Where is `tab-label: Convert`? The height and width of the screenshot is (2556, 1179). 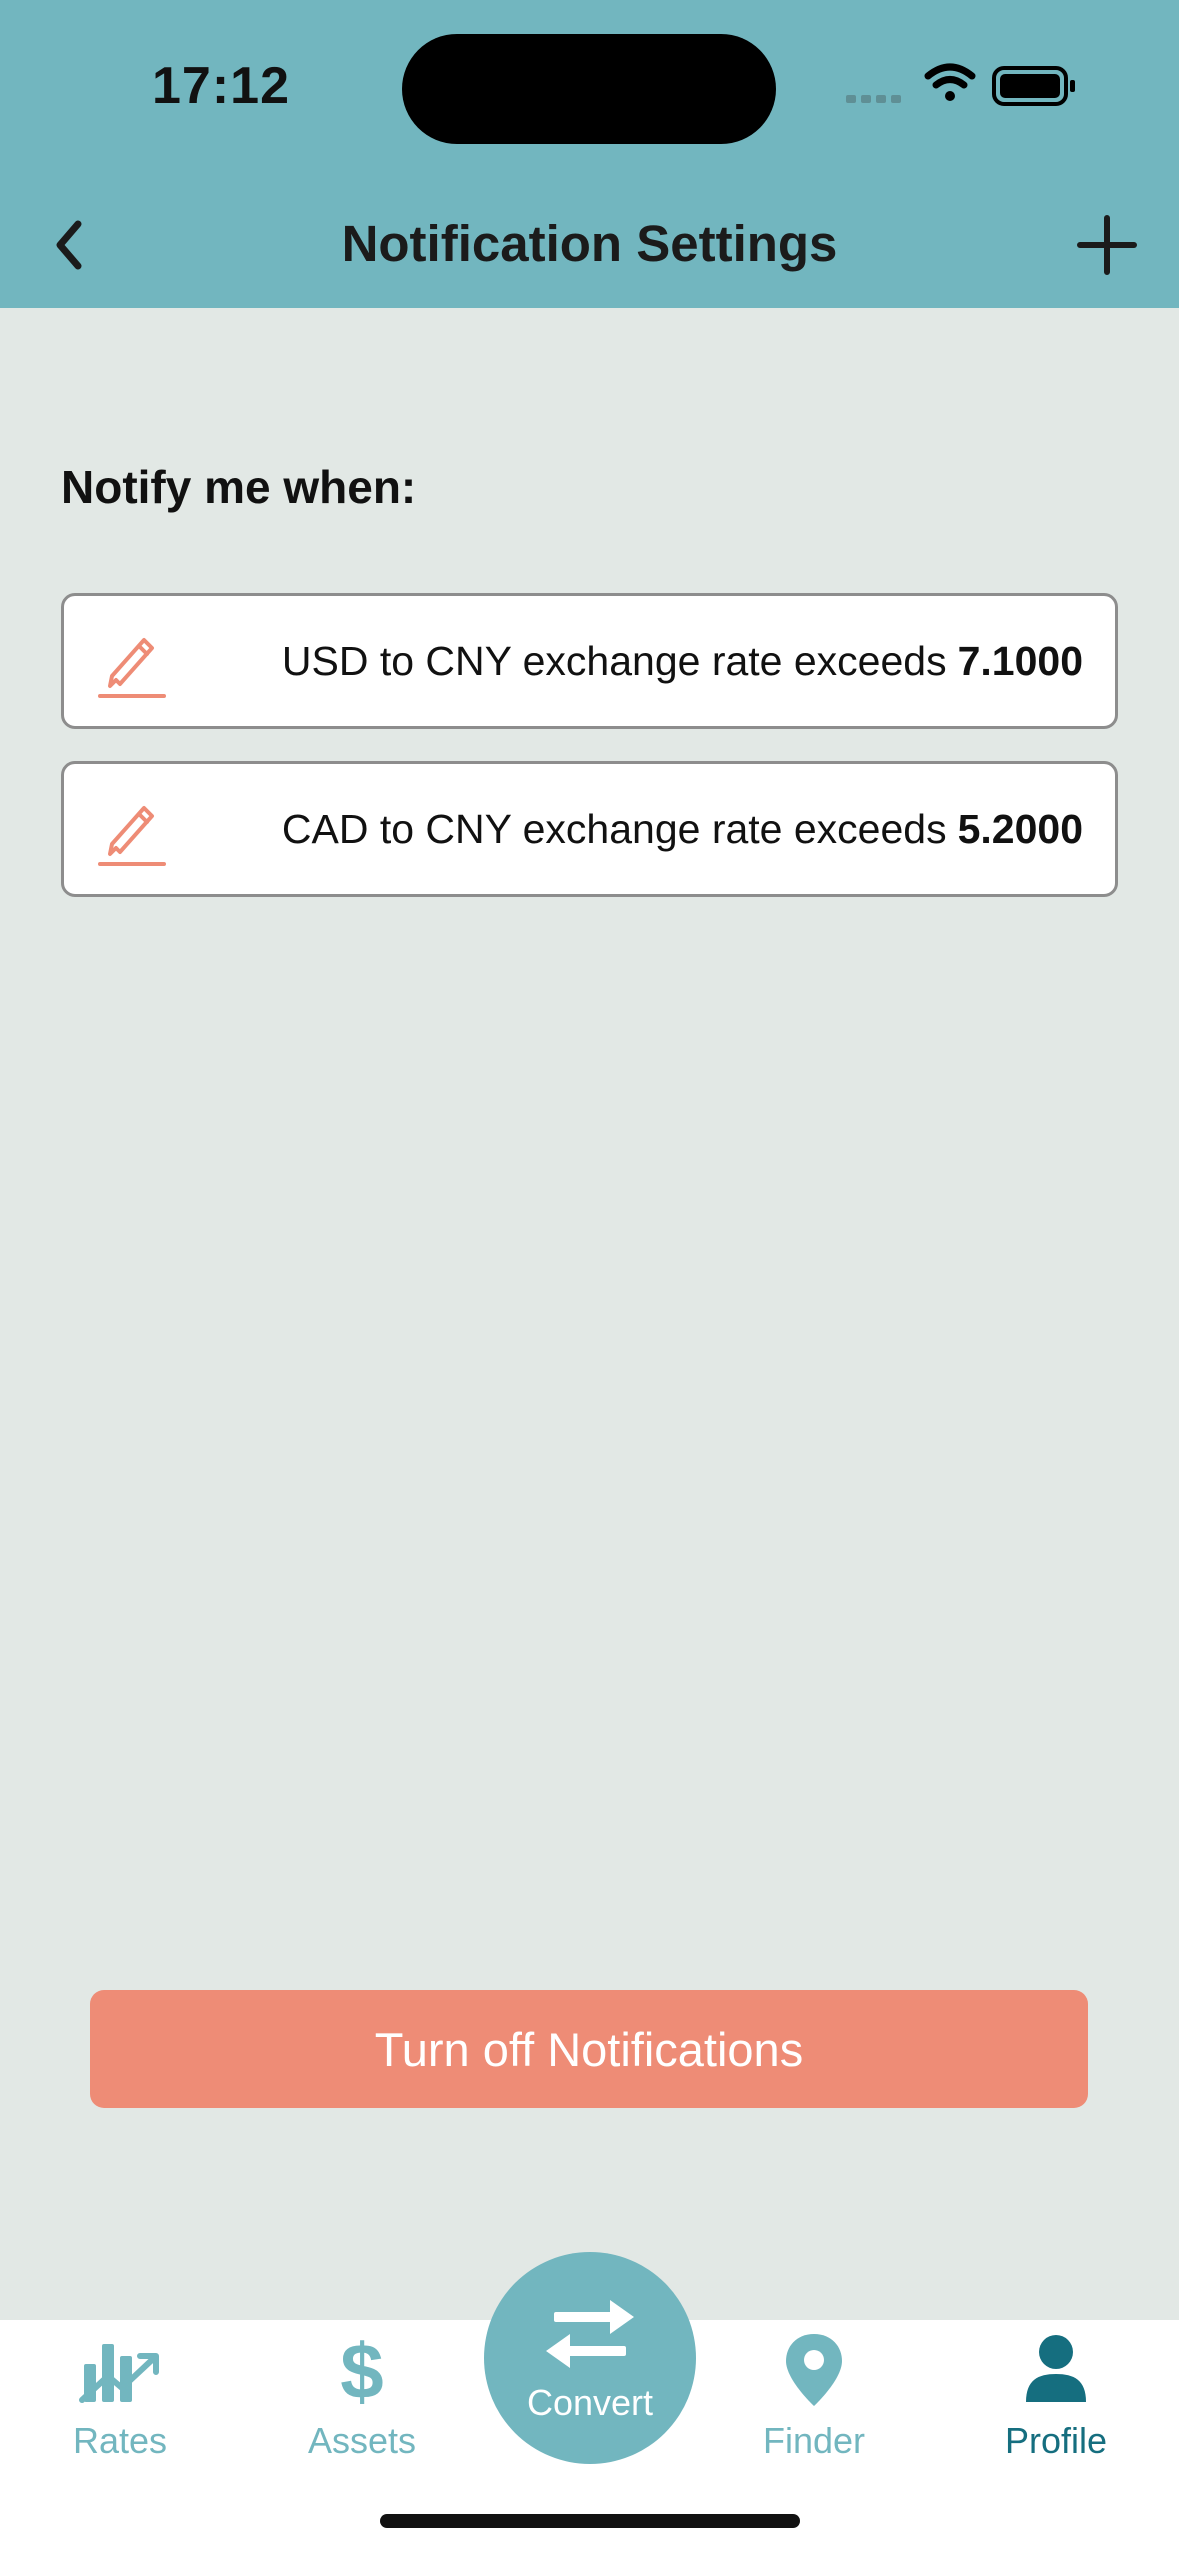
tab-label: Convert is located at coordinates (590, 2402).